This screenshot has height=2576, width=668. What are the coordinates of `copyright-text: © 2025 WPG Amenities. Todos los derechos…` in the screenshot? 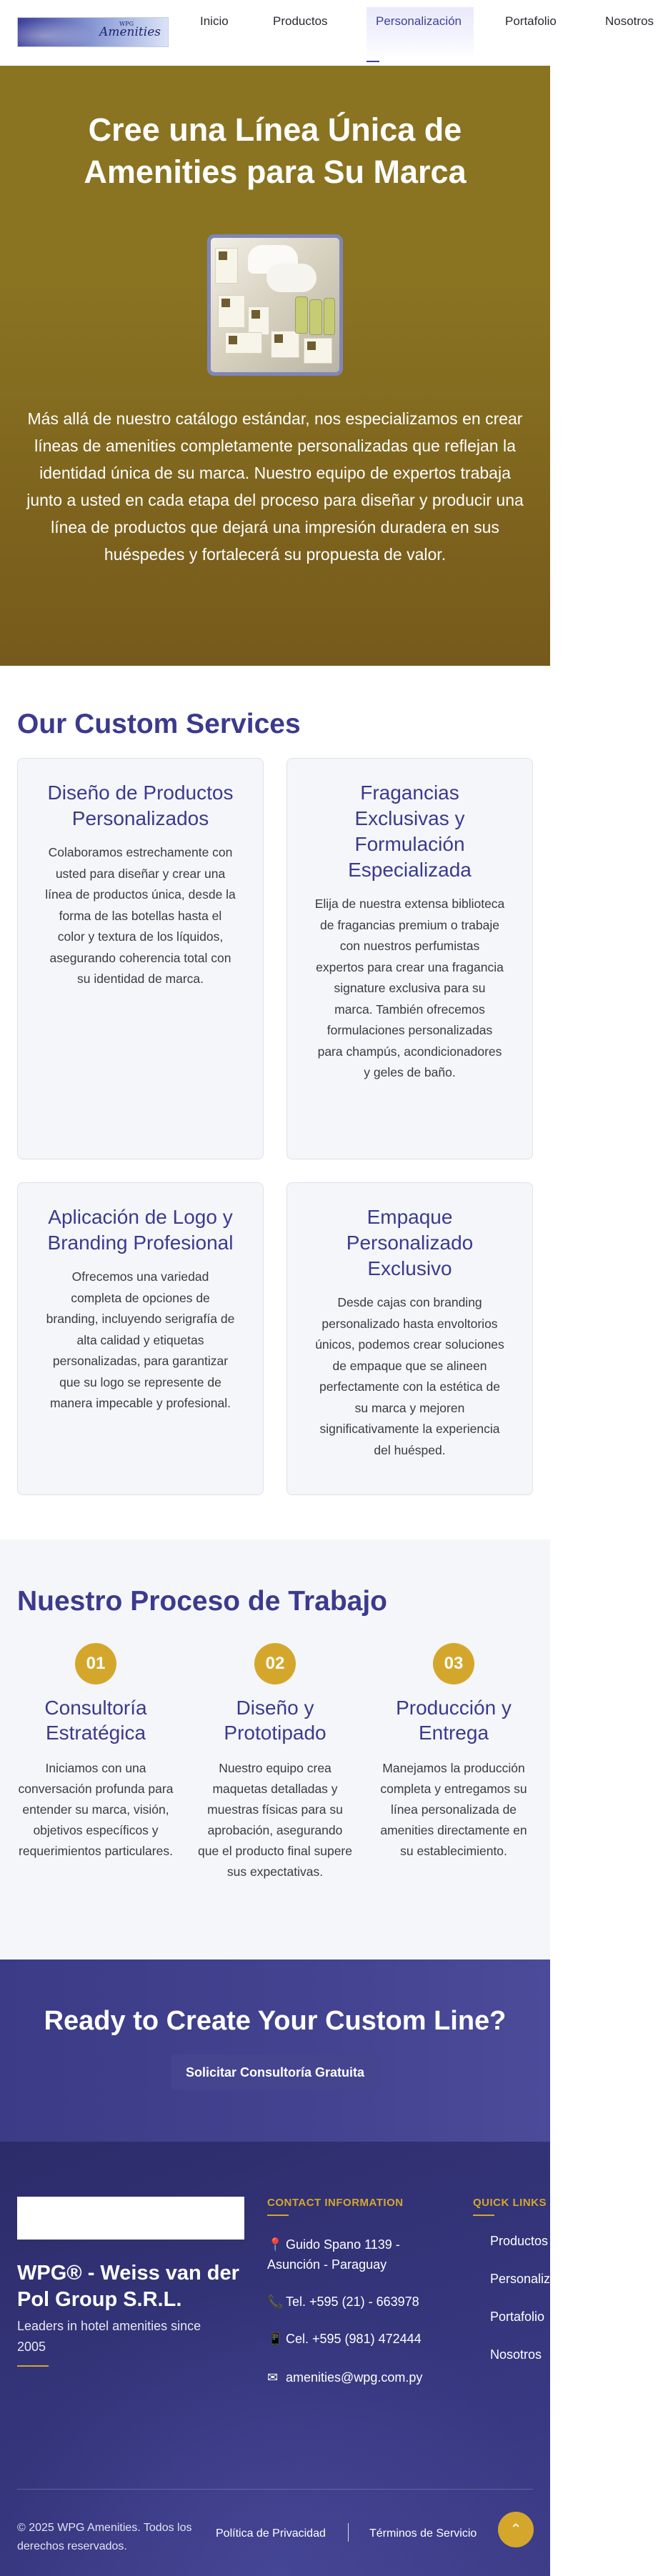 It's located at (104, 2537).